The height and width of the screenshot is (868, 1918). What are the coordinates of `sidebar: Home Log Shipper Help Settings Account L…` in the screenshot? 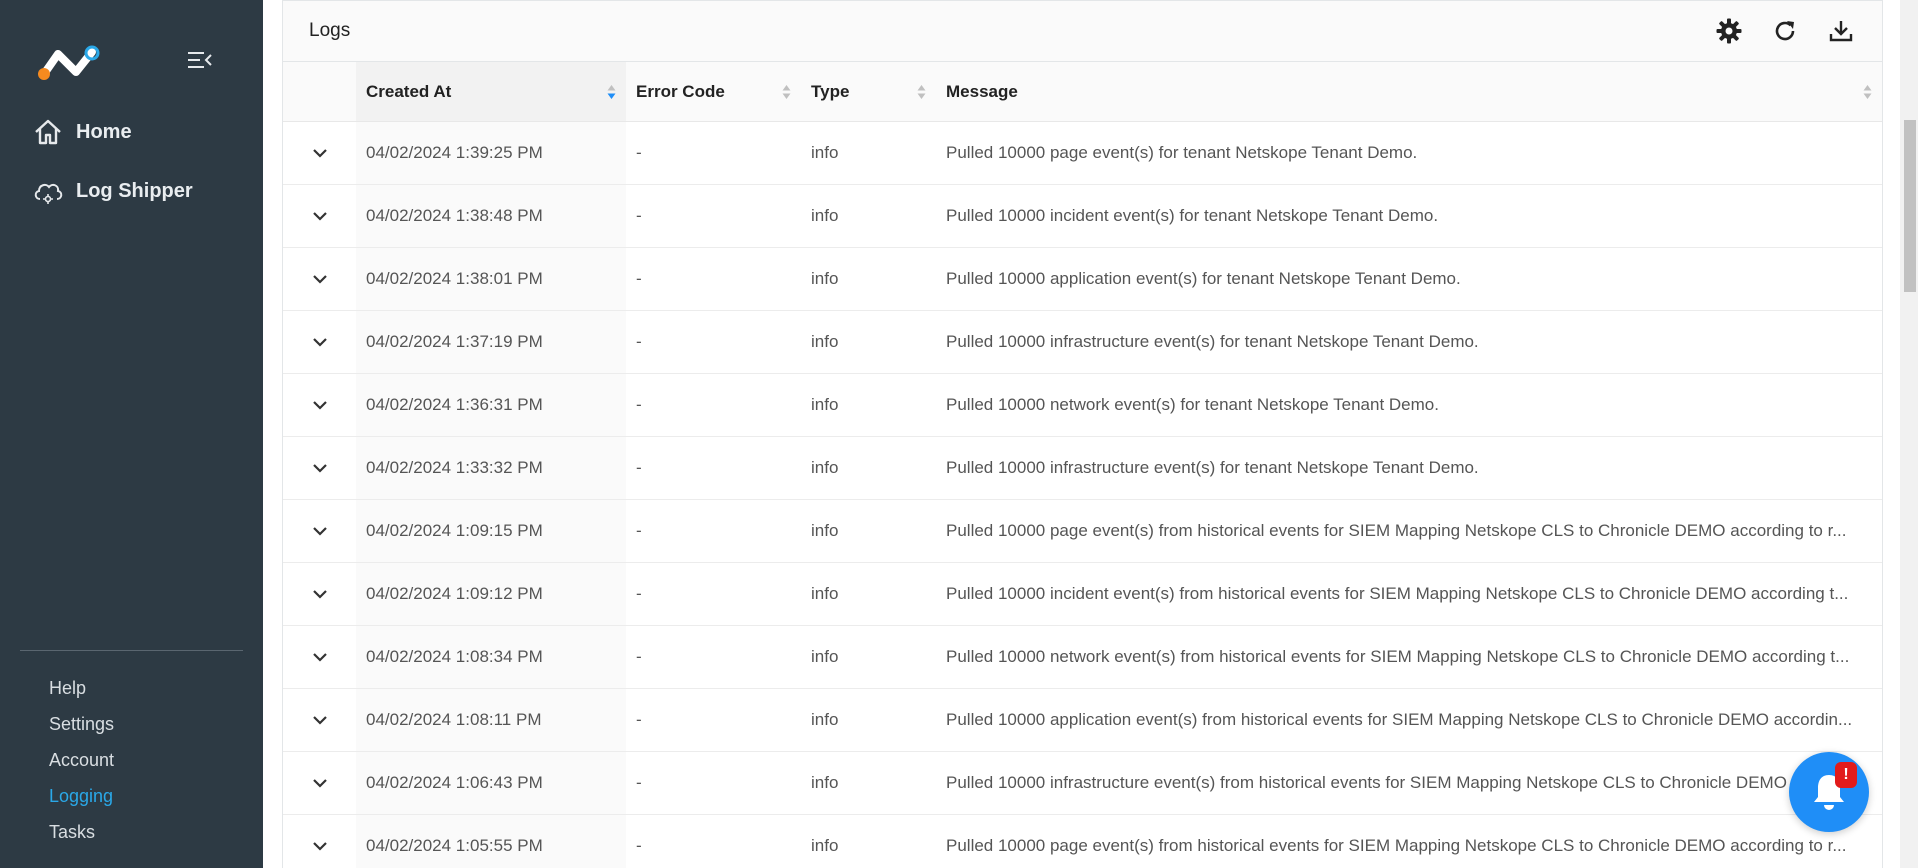 It's located at (131, 434).